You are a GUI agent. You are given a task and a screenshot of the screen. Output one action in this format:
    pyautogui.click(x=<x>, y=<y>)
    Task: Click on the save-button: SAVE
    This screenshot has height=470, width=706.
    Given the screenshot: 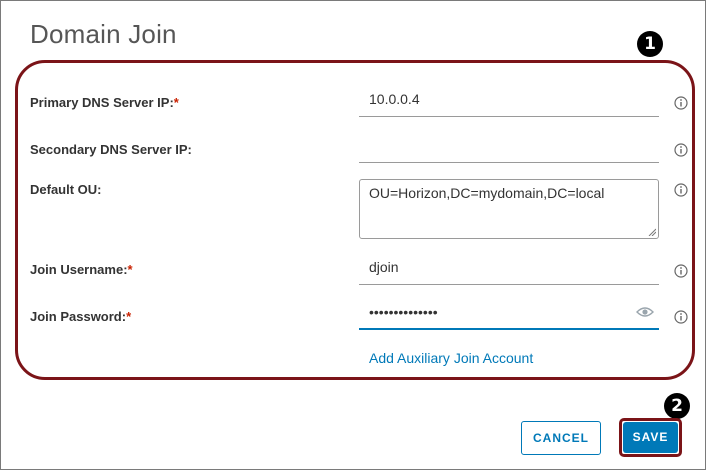 What is the action you would take?
    pyautogui.click(x=650, y=437)
    